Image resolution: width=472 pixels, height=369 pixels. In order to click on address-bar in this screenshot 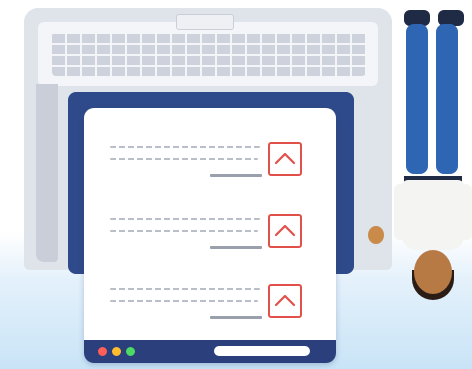, I will do `click(262, 351)`.